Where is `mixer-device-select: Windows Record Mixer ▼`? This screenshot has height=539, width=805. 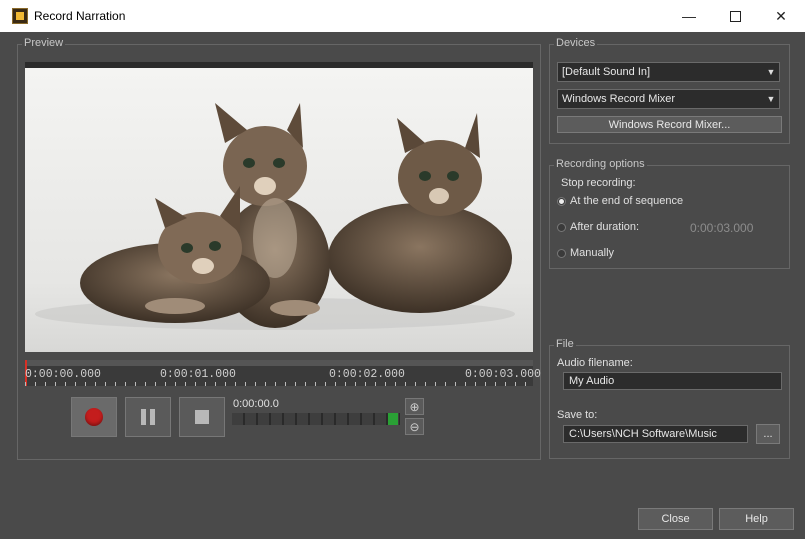 mixer-device-select: Windows Record Mixer ▼ is located at coordinates (668, 99).